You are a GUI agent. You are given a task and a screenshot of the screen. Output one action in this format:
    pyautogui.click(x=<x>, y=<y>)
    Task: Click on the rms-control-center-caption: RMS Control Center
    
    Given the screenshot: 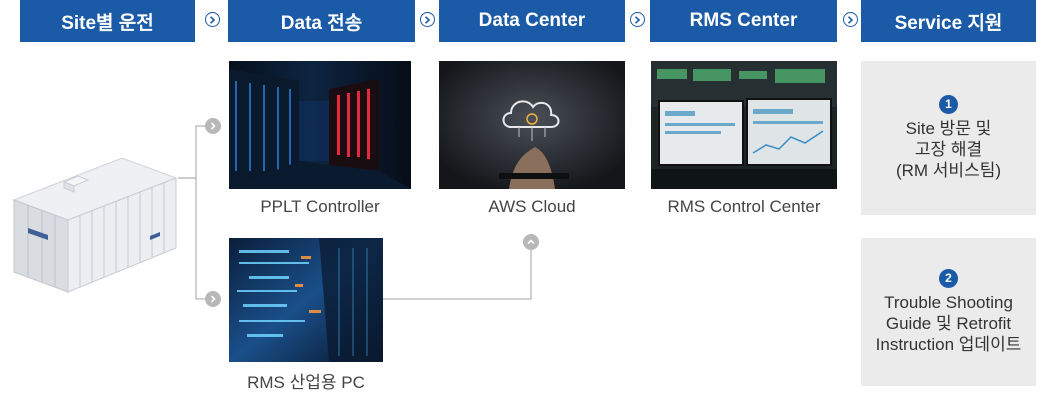 What is the action you would take?
    pyautogui.click(x=744, y=206)
    